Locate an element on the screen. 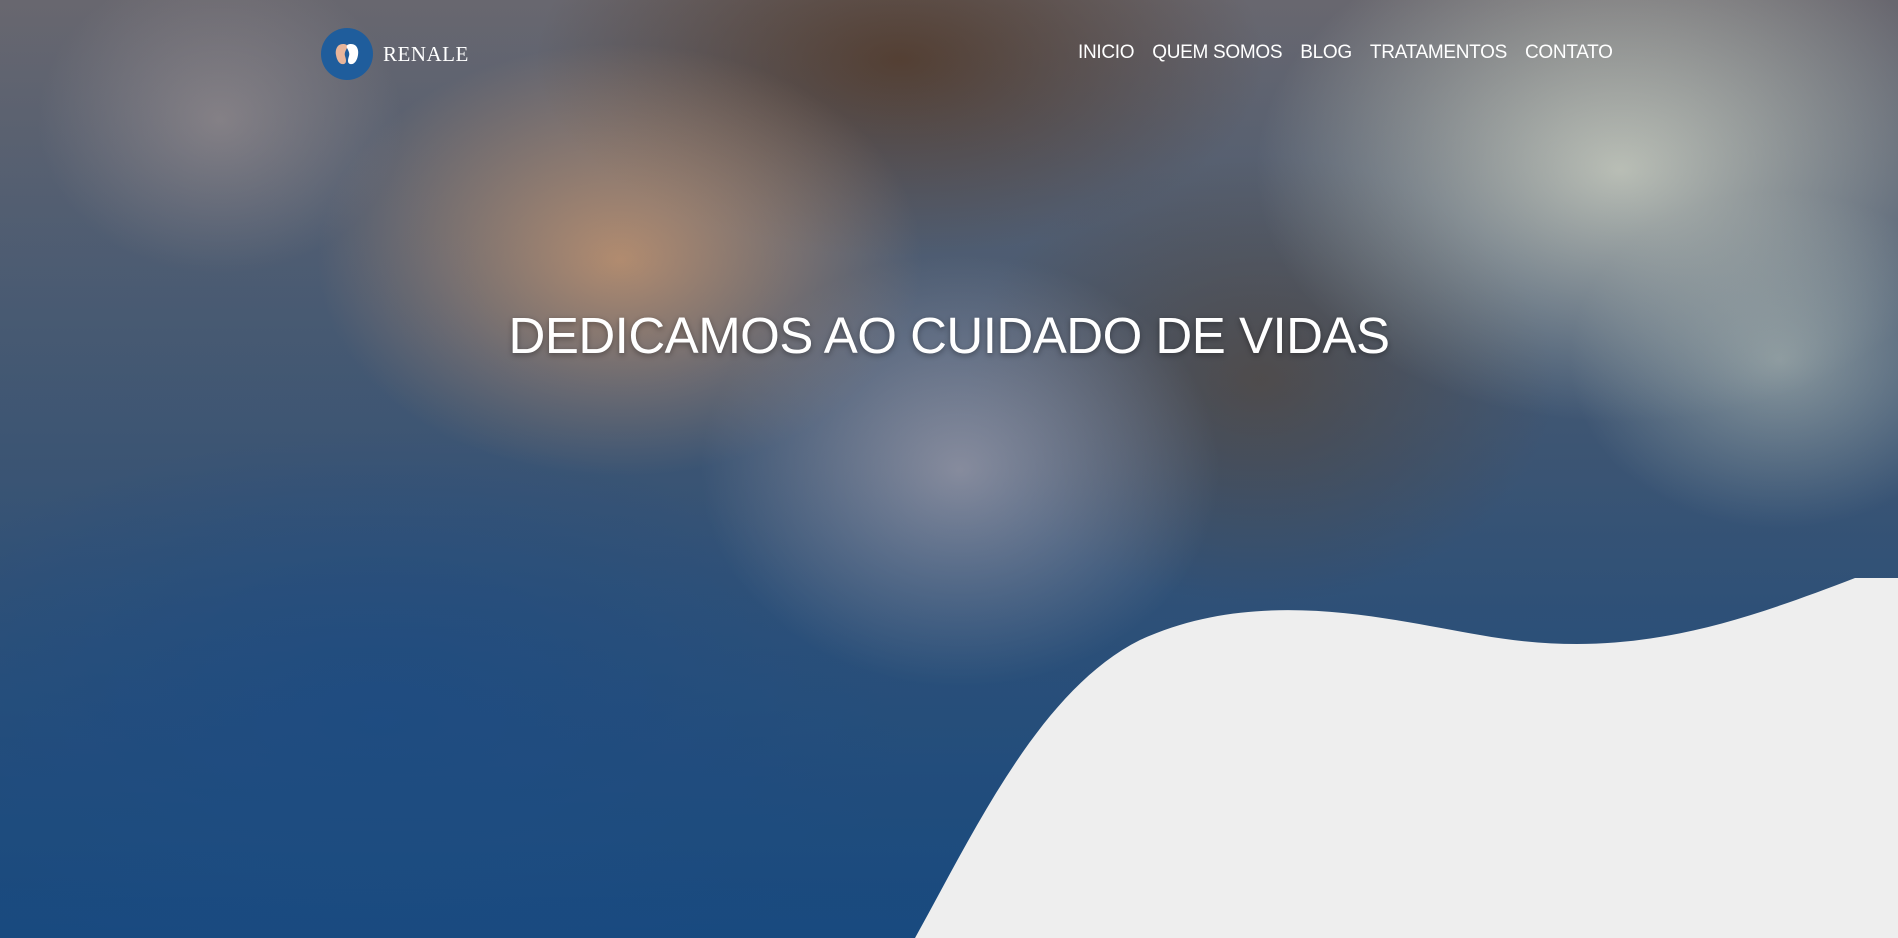 The width and height of the screenshot is (1898, 938). nav-item-quem-somos: QUEM SOMOS is located at coordinates (1217, 53).